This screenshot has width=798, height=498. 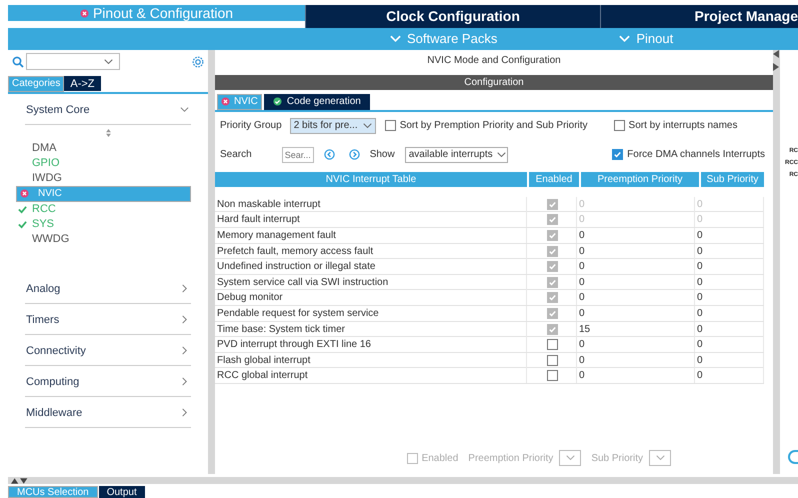 I want to click on category-header: Connectivity, so click(x=108, y=351).